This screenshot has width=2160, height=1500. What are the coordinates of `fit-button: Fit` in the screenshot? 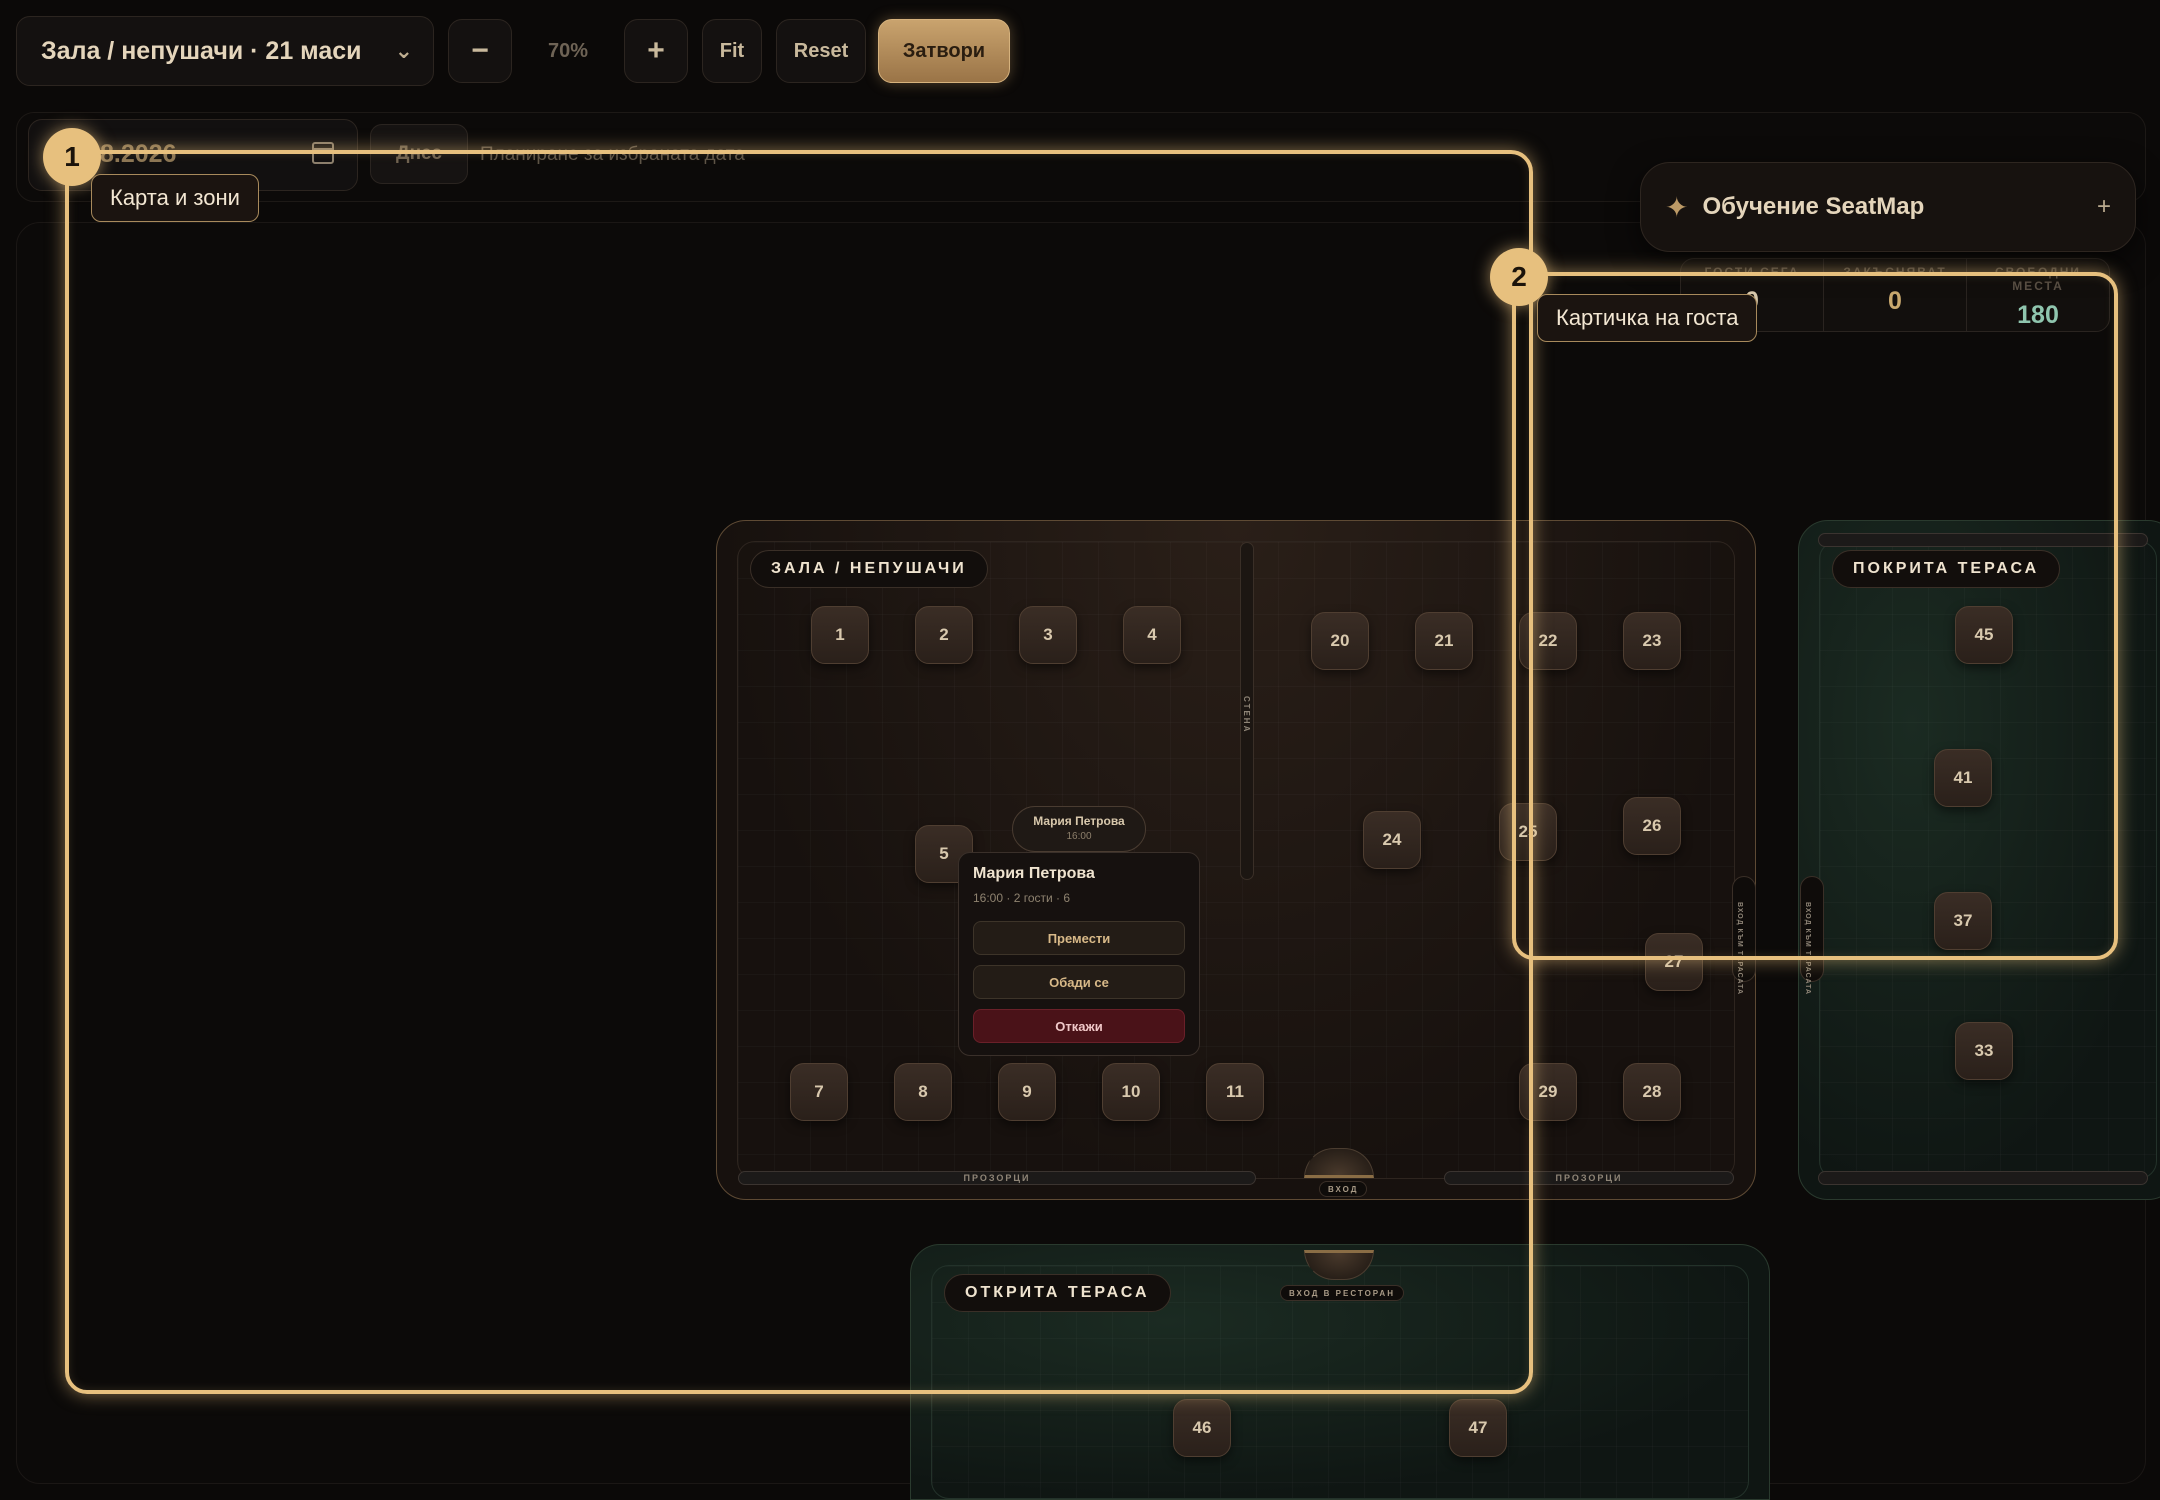 It's located at (732, 51).